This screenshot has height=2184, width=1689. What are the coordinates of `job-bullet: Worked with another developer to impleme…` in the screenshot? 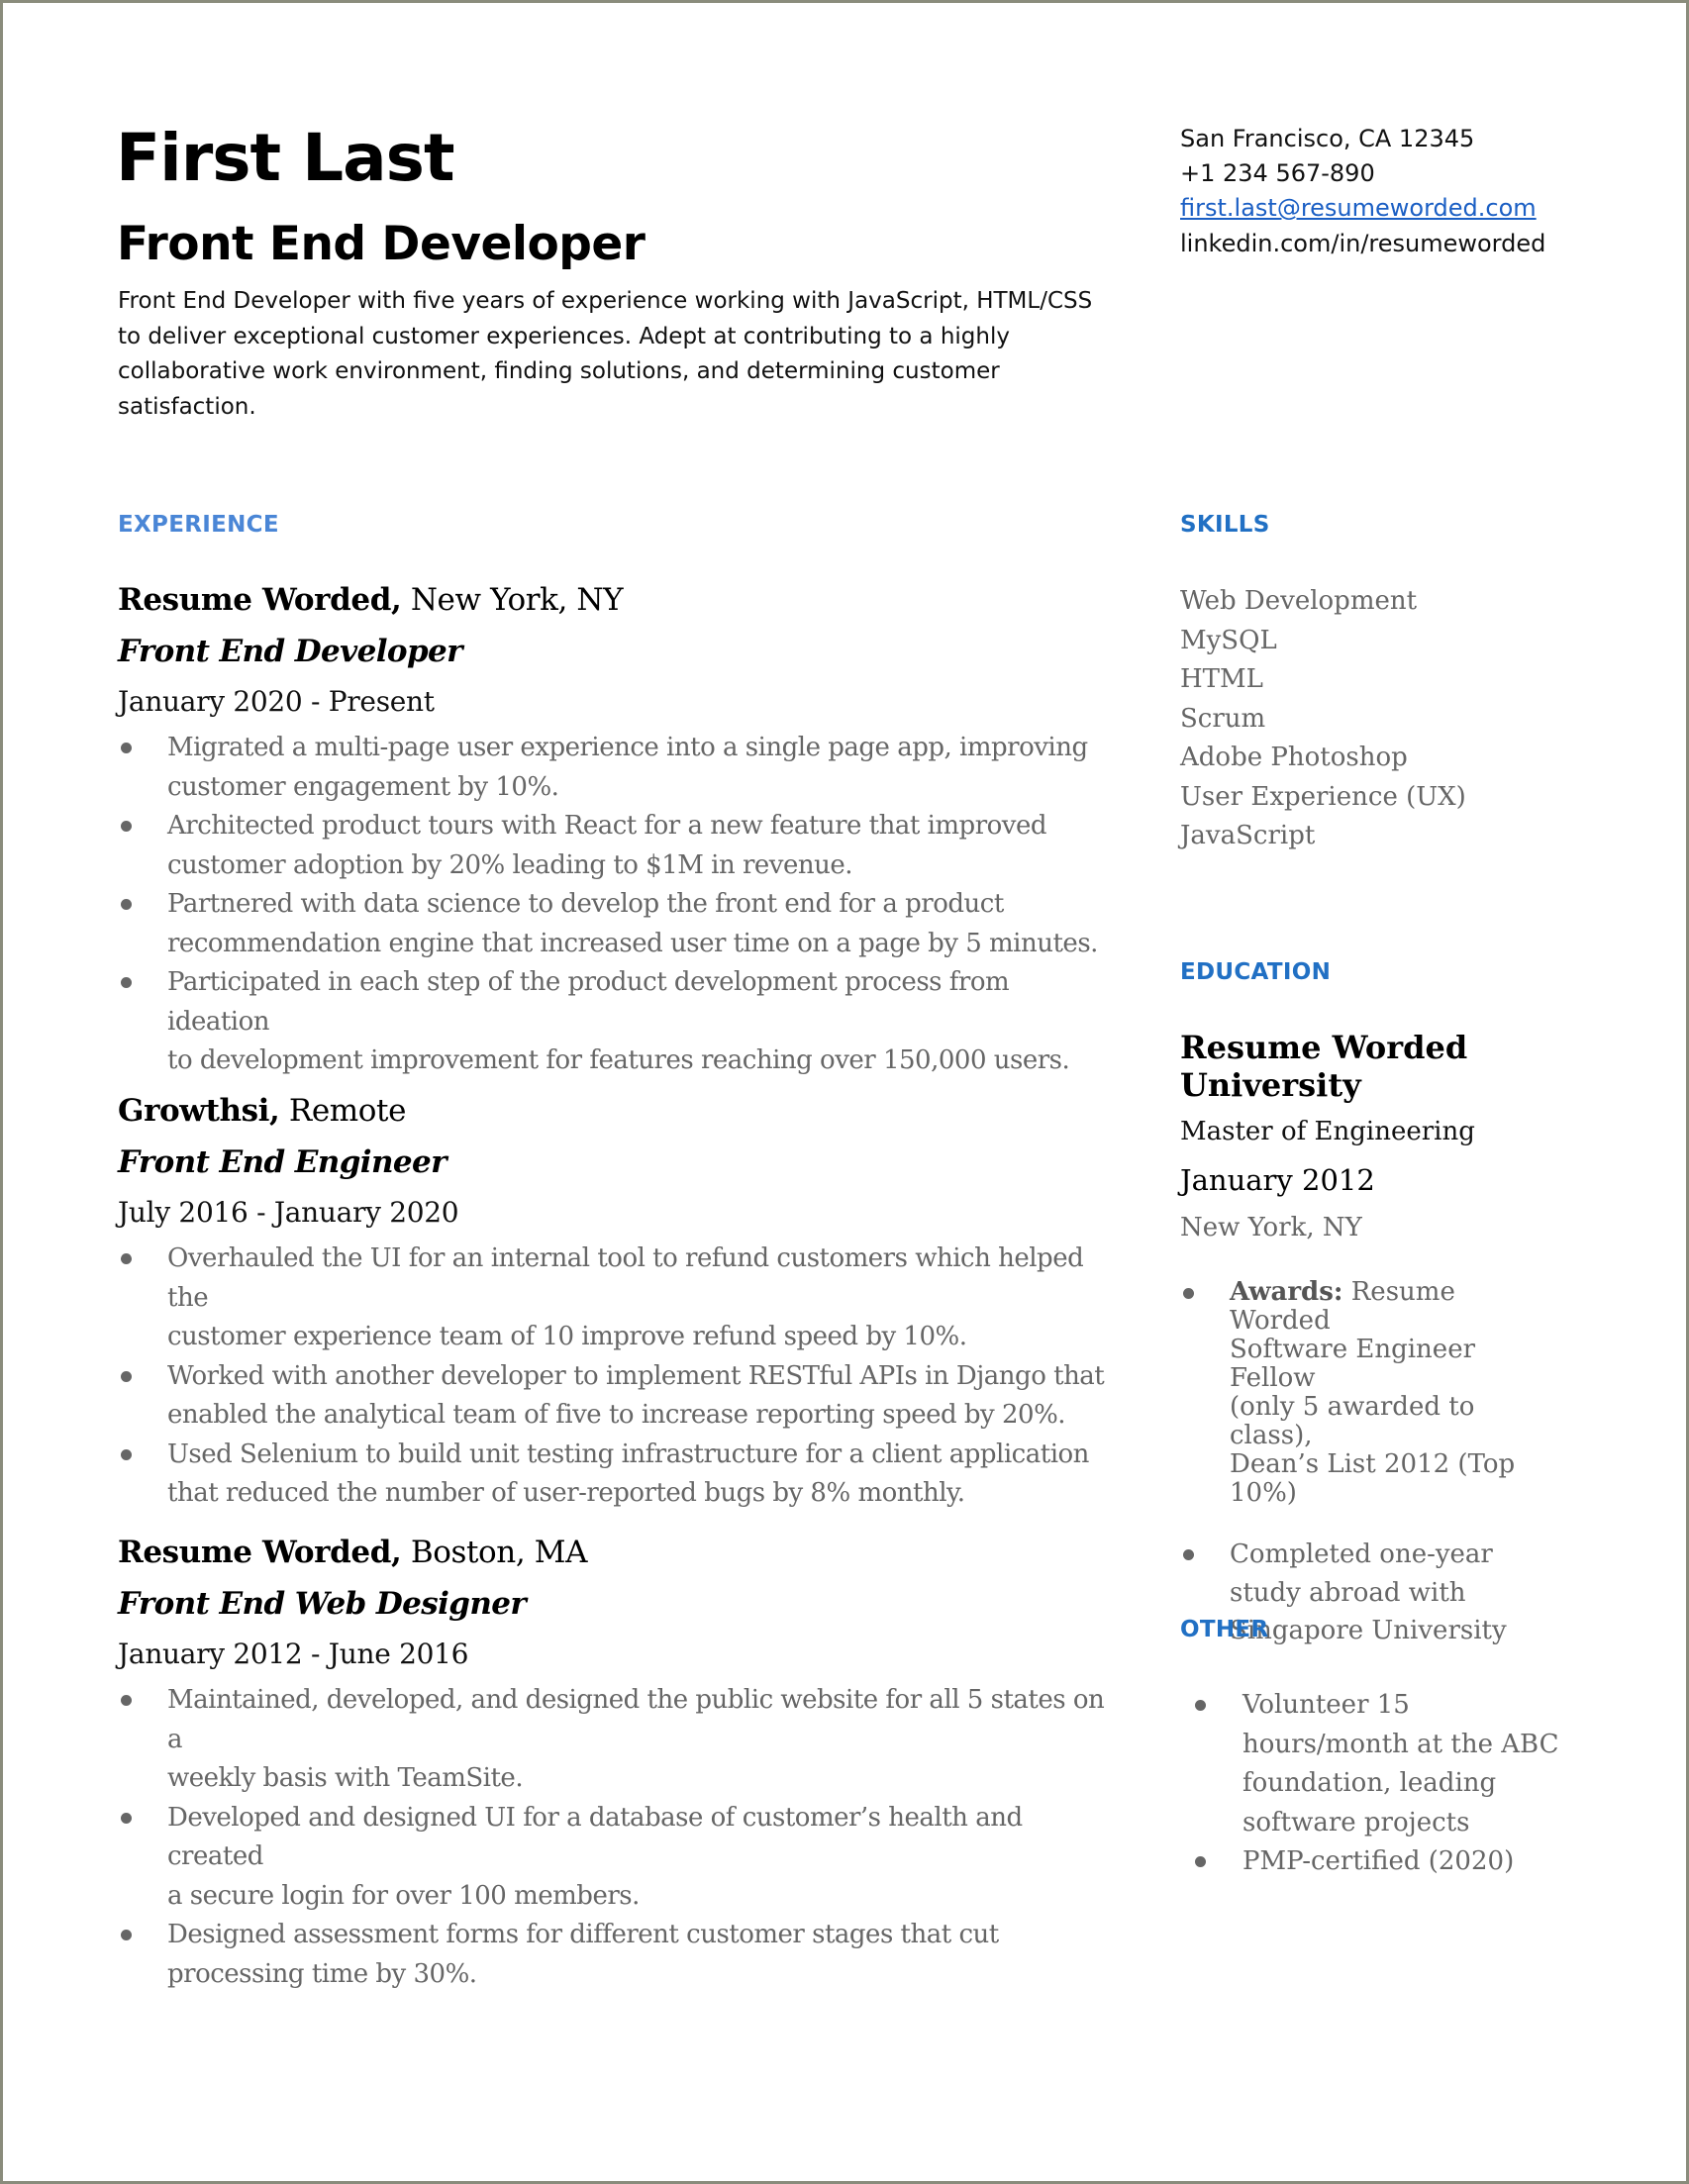 It's located at (613, 1396).